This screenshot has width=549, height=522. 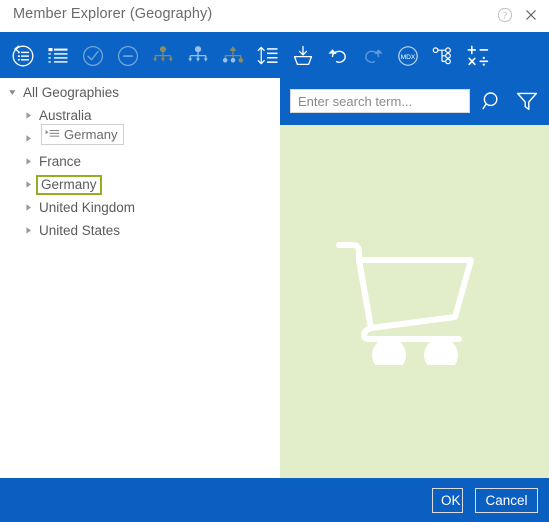 What do you see at coordinates (303, 56) in the screenshot?
I see `save-to-basket-icon` at bounding box center [303, 56].